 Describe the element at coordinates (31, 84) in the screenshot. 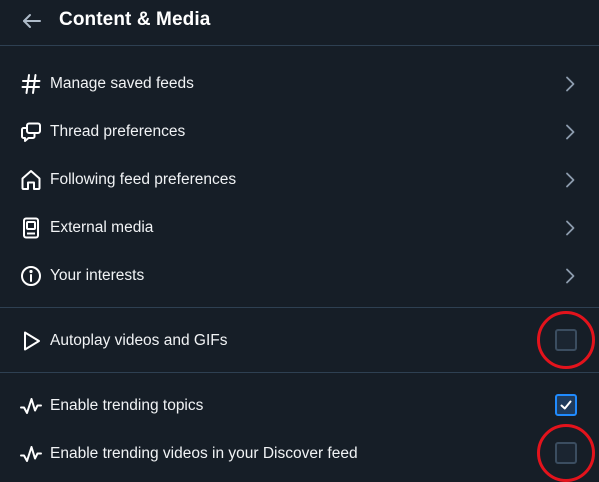

I see `hash-icon` at that location.